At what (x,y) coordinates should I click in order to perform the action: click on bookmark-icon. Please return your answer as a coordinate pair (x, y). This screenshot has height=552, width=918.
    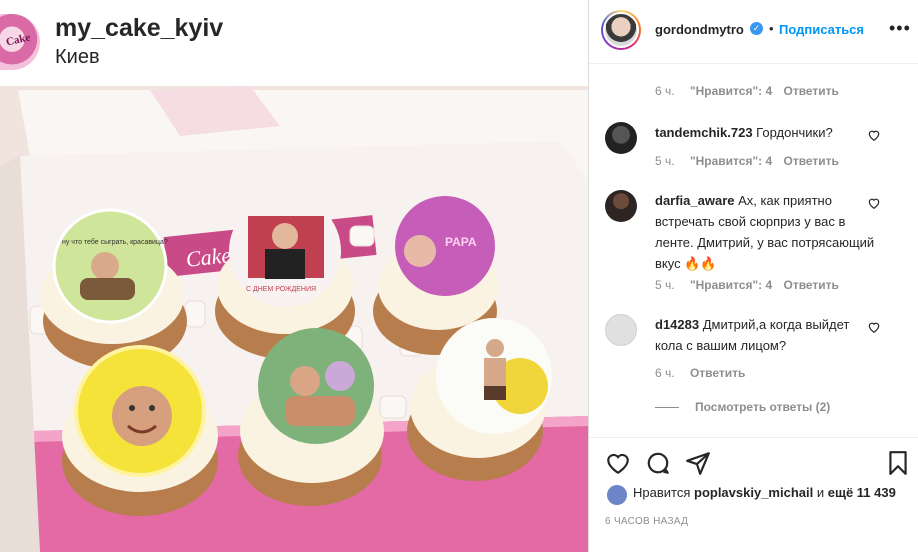
    Looking at the image, I should click on (898, 463).